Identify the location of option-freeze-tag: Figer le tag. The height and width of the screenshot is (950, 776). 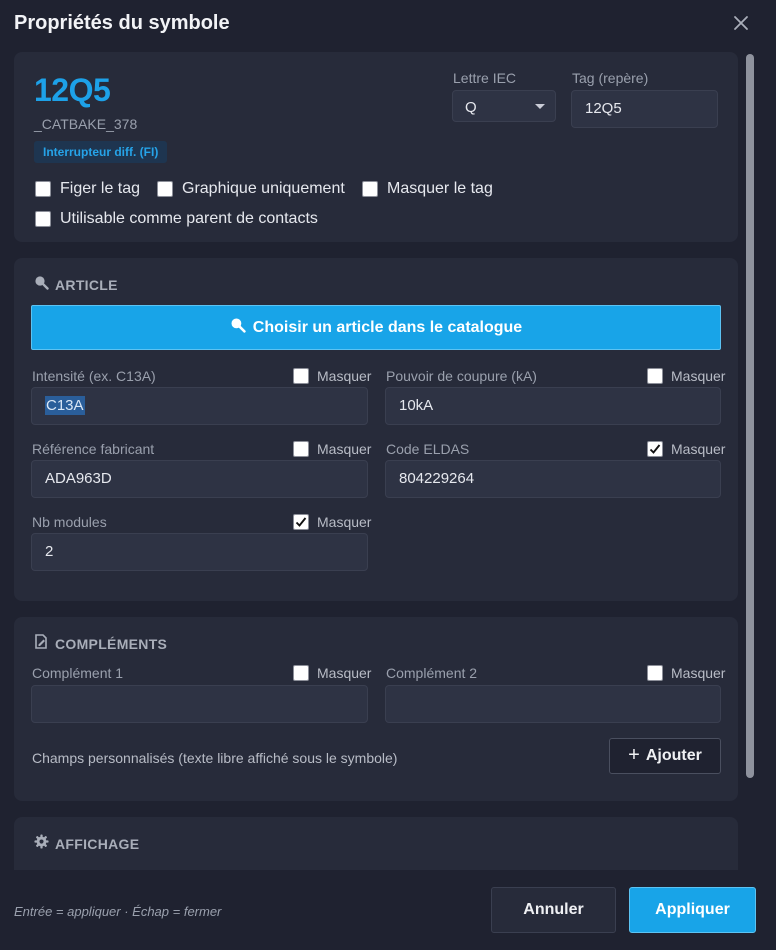
(87, 189).